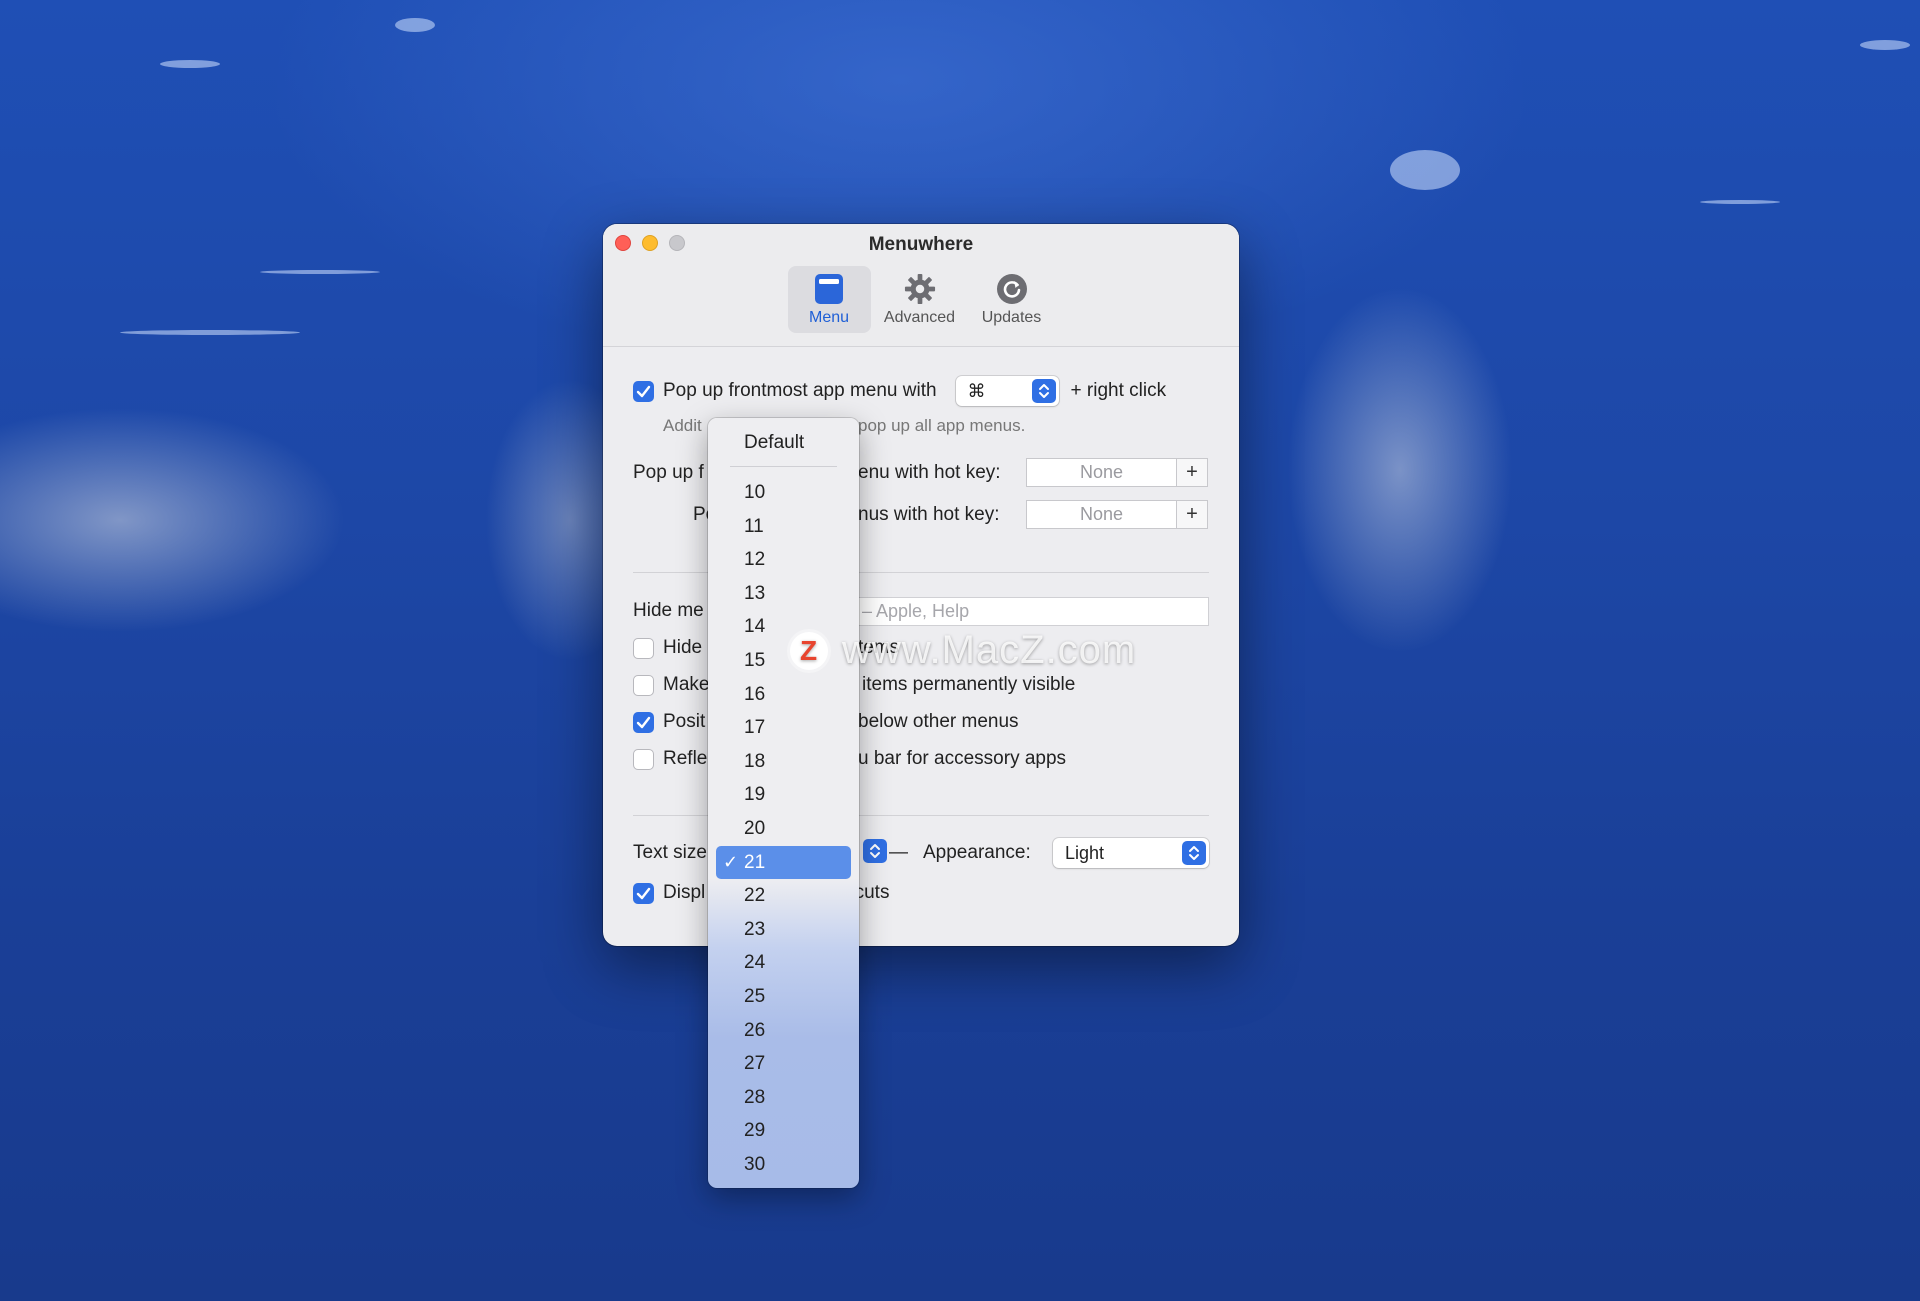 This screenshot has height=1301, width=1920. Describe the element at coordinates (783, 1030) in the screenshot. I see `menu-item-size: 26` at that location.